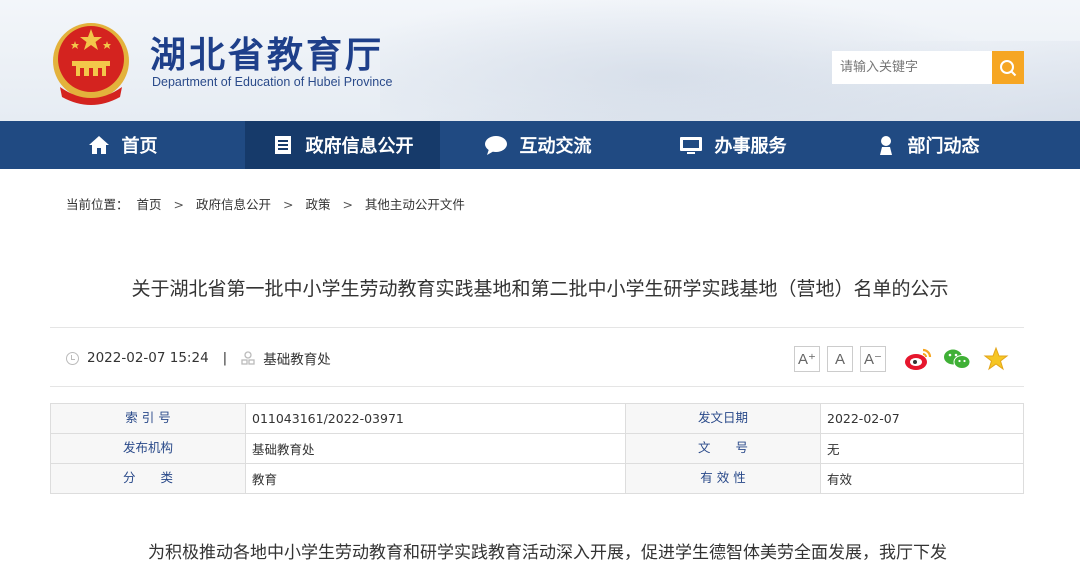 The height and width of the screenshot is (565, 1080). What do you see at coordinates (317, 204) in the screenshot?
I see `breadcrumb-policy: 政策` at bounding box center [317, 204].